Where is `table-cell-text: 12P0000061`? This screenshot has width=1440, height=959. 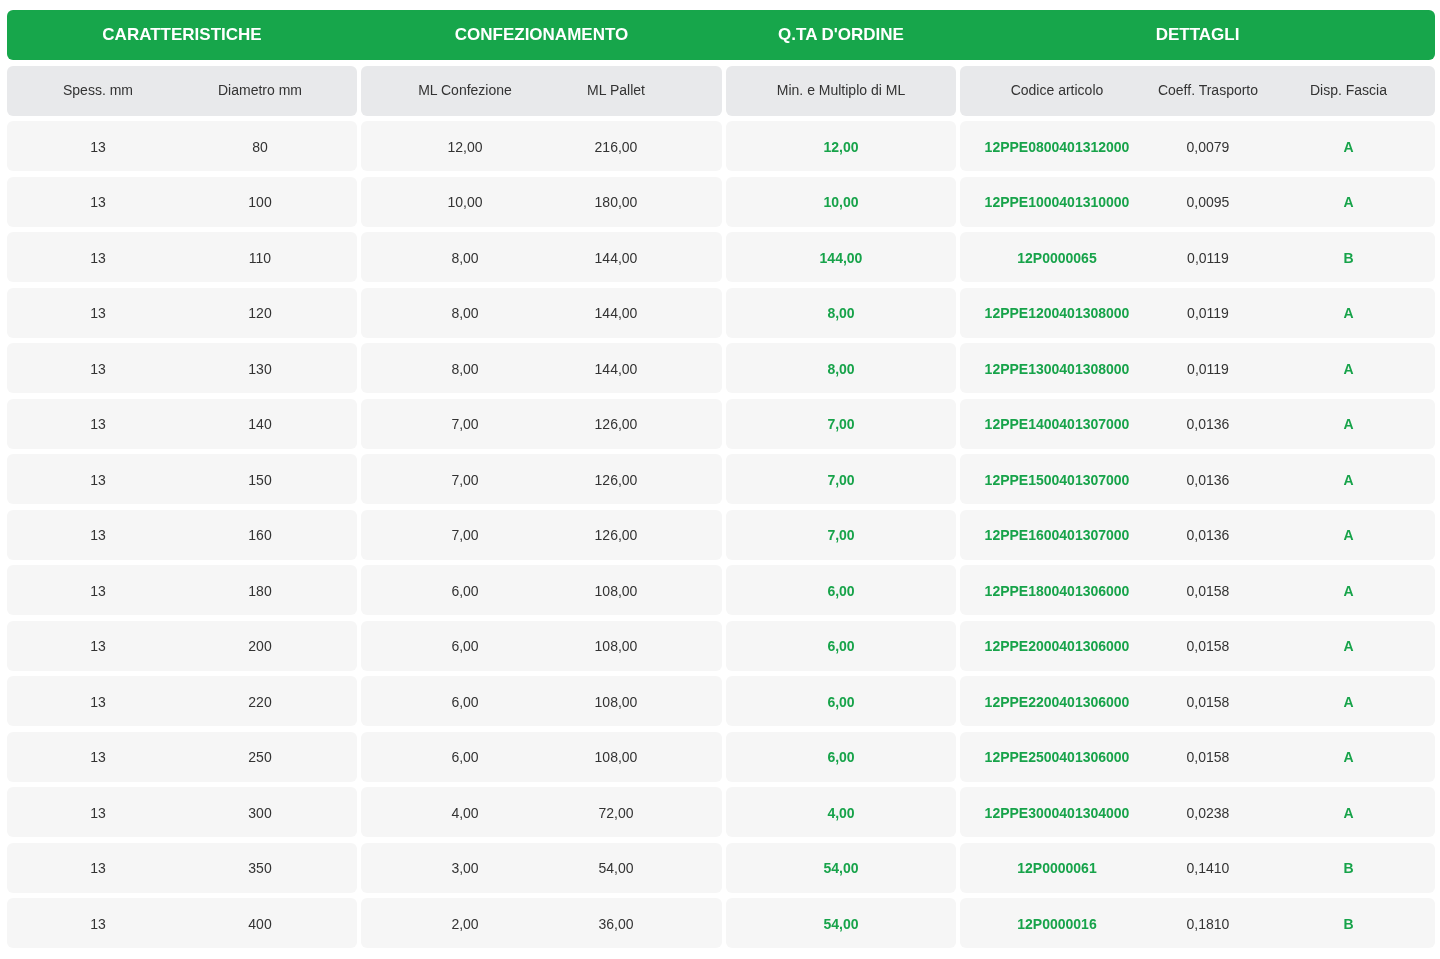 table-cell-text: 12P0000061 is located at coordinates (1057, 868).